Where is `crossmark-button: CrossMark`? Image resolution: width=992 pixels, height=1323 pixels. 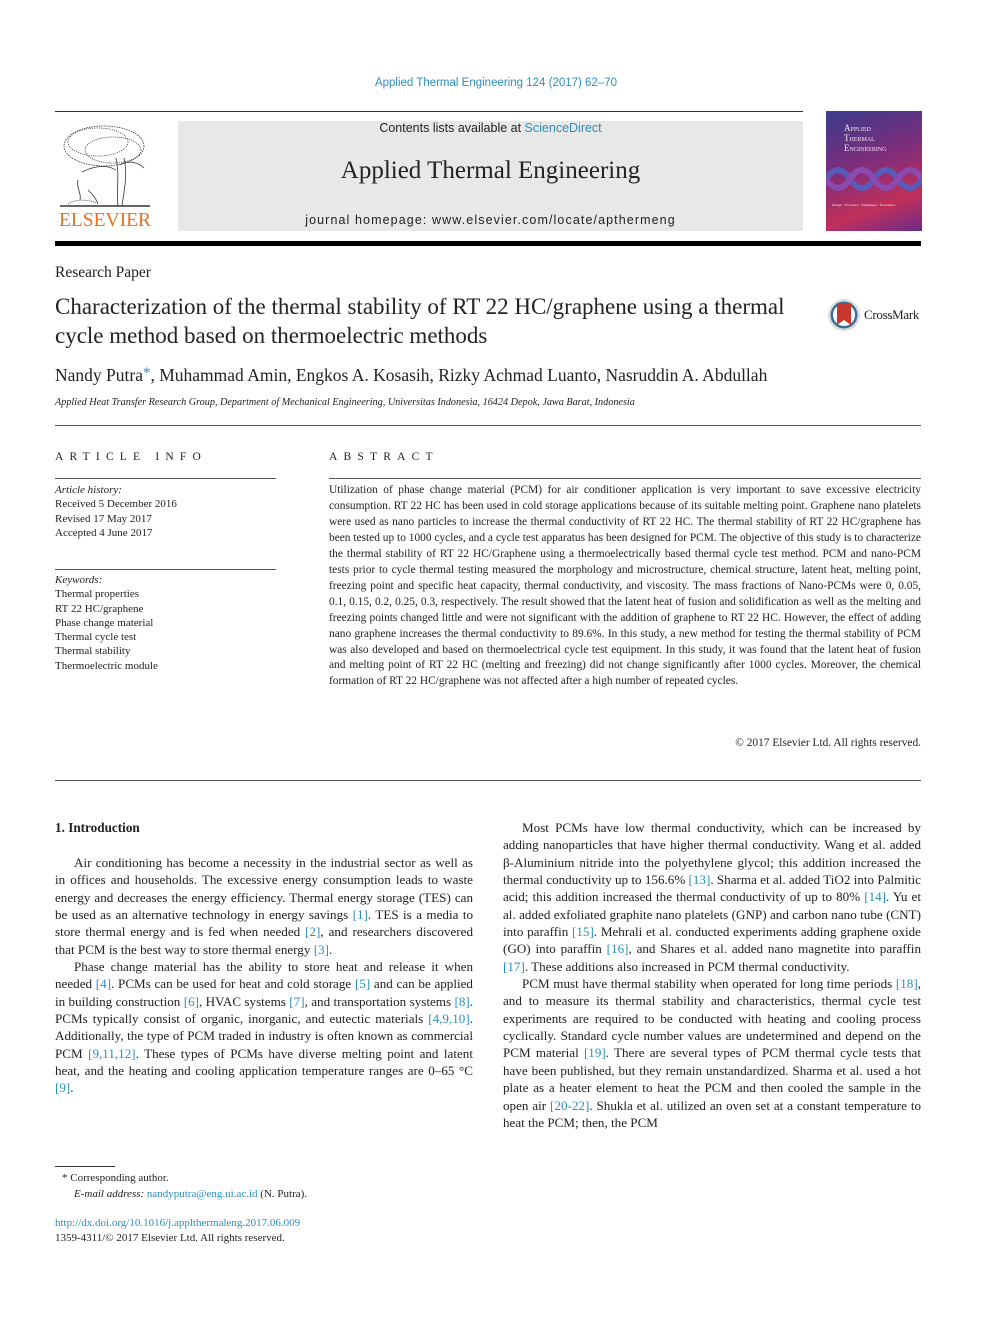
crossmark-button: CrossMark is located at coordinates (877, 315).